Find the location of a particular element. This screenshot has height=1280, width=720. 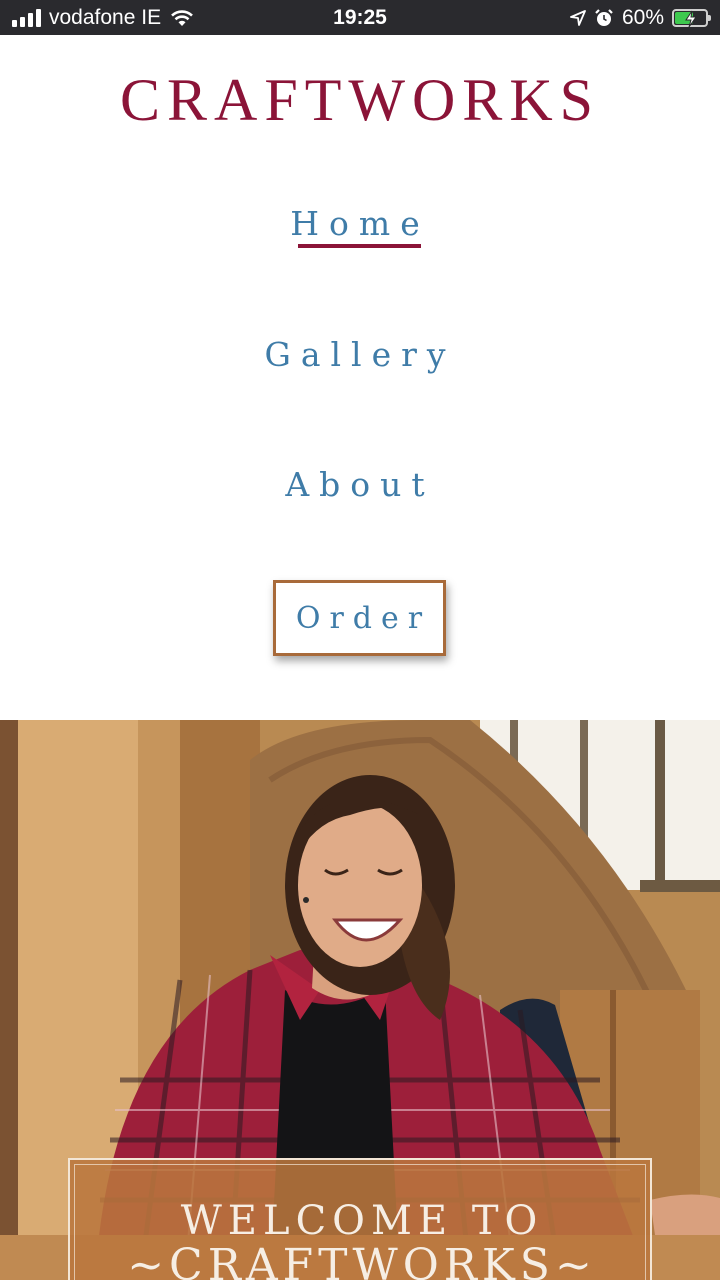

order-button: Order is located at coordinates (359, 618).